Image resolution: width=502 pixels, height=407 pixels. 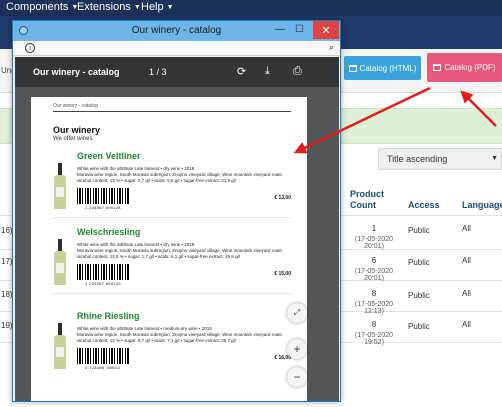 I want to click on pdf-running-header: Our winery - catalog, so click(x=75, y=106).